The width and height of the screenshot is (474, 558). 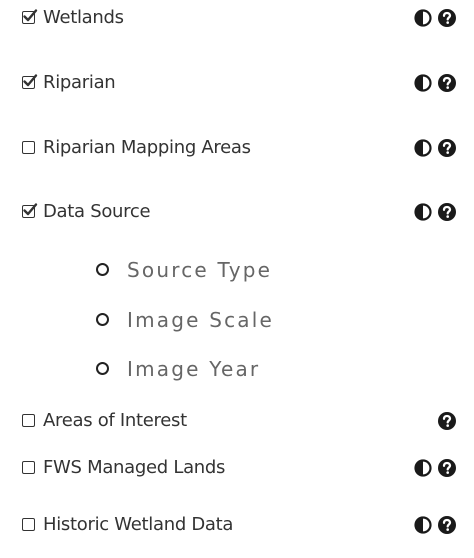 What do you see at coordinates (237, 88) in the screenshot?
I see `layer-row-riparian: Riparian` at bounding box center [237, 88].